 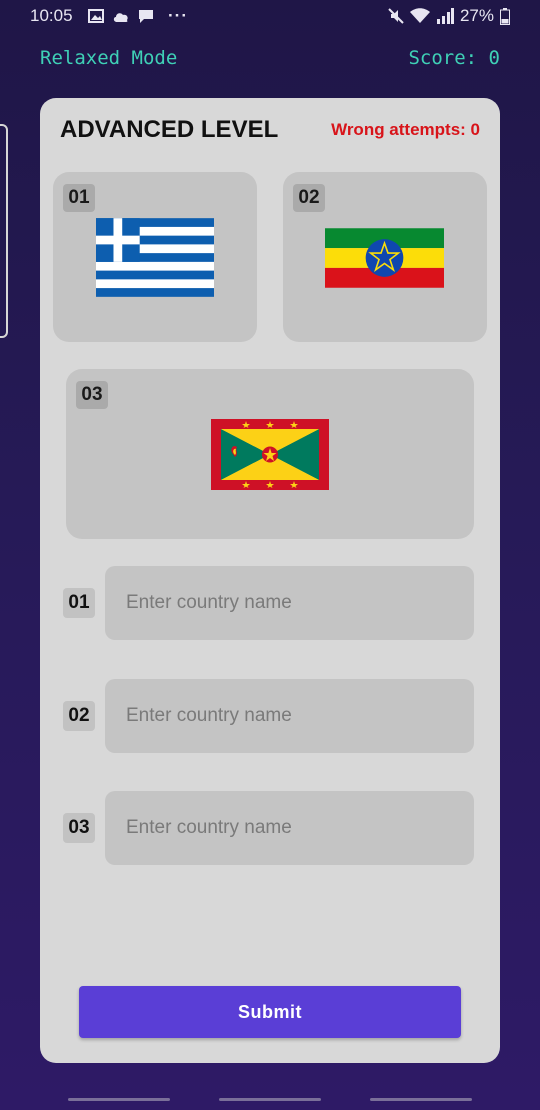 What do you see at coordinates (419, 15) in the screenshot?
I see `wifi-icon` at bounding box center [419, 15].